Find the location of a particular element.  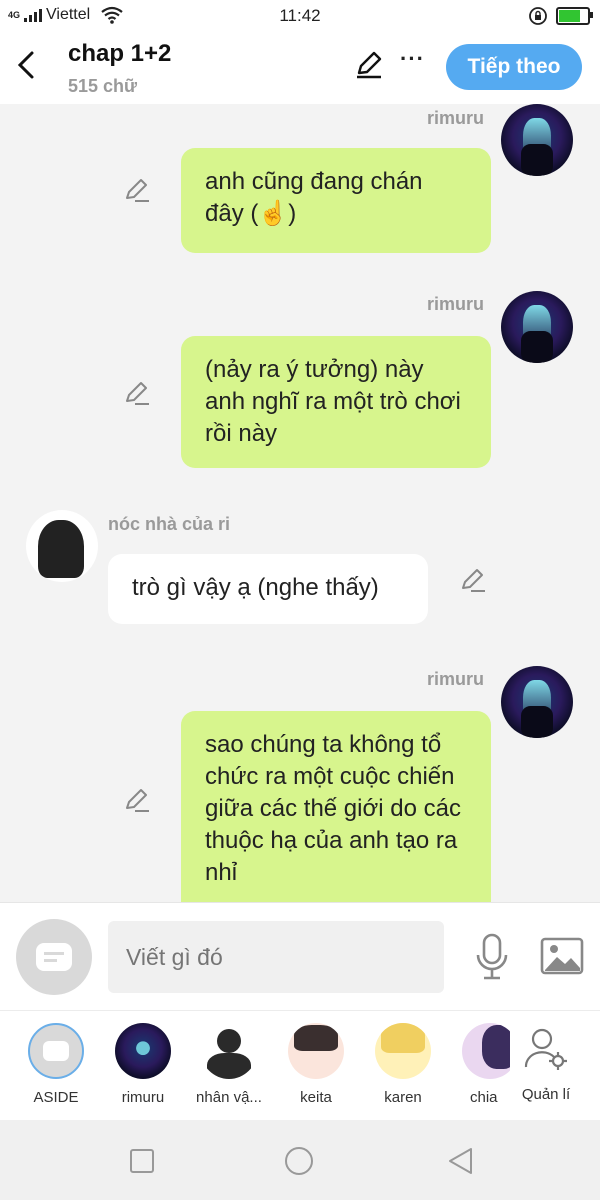

user-settings-icon is located at coordinates (545, 1049).